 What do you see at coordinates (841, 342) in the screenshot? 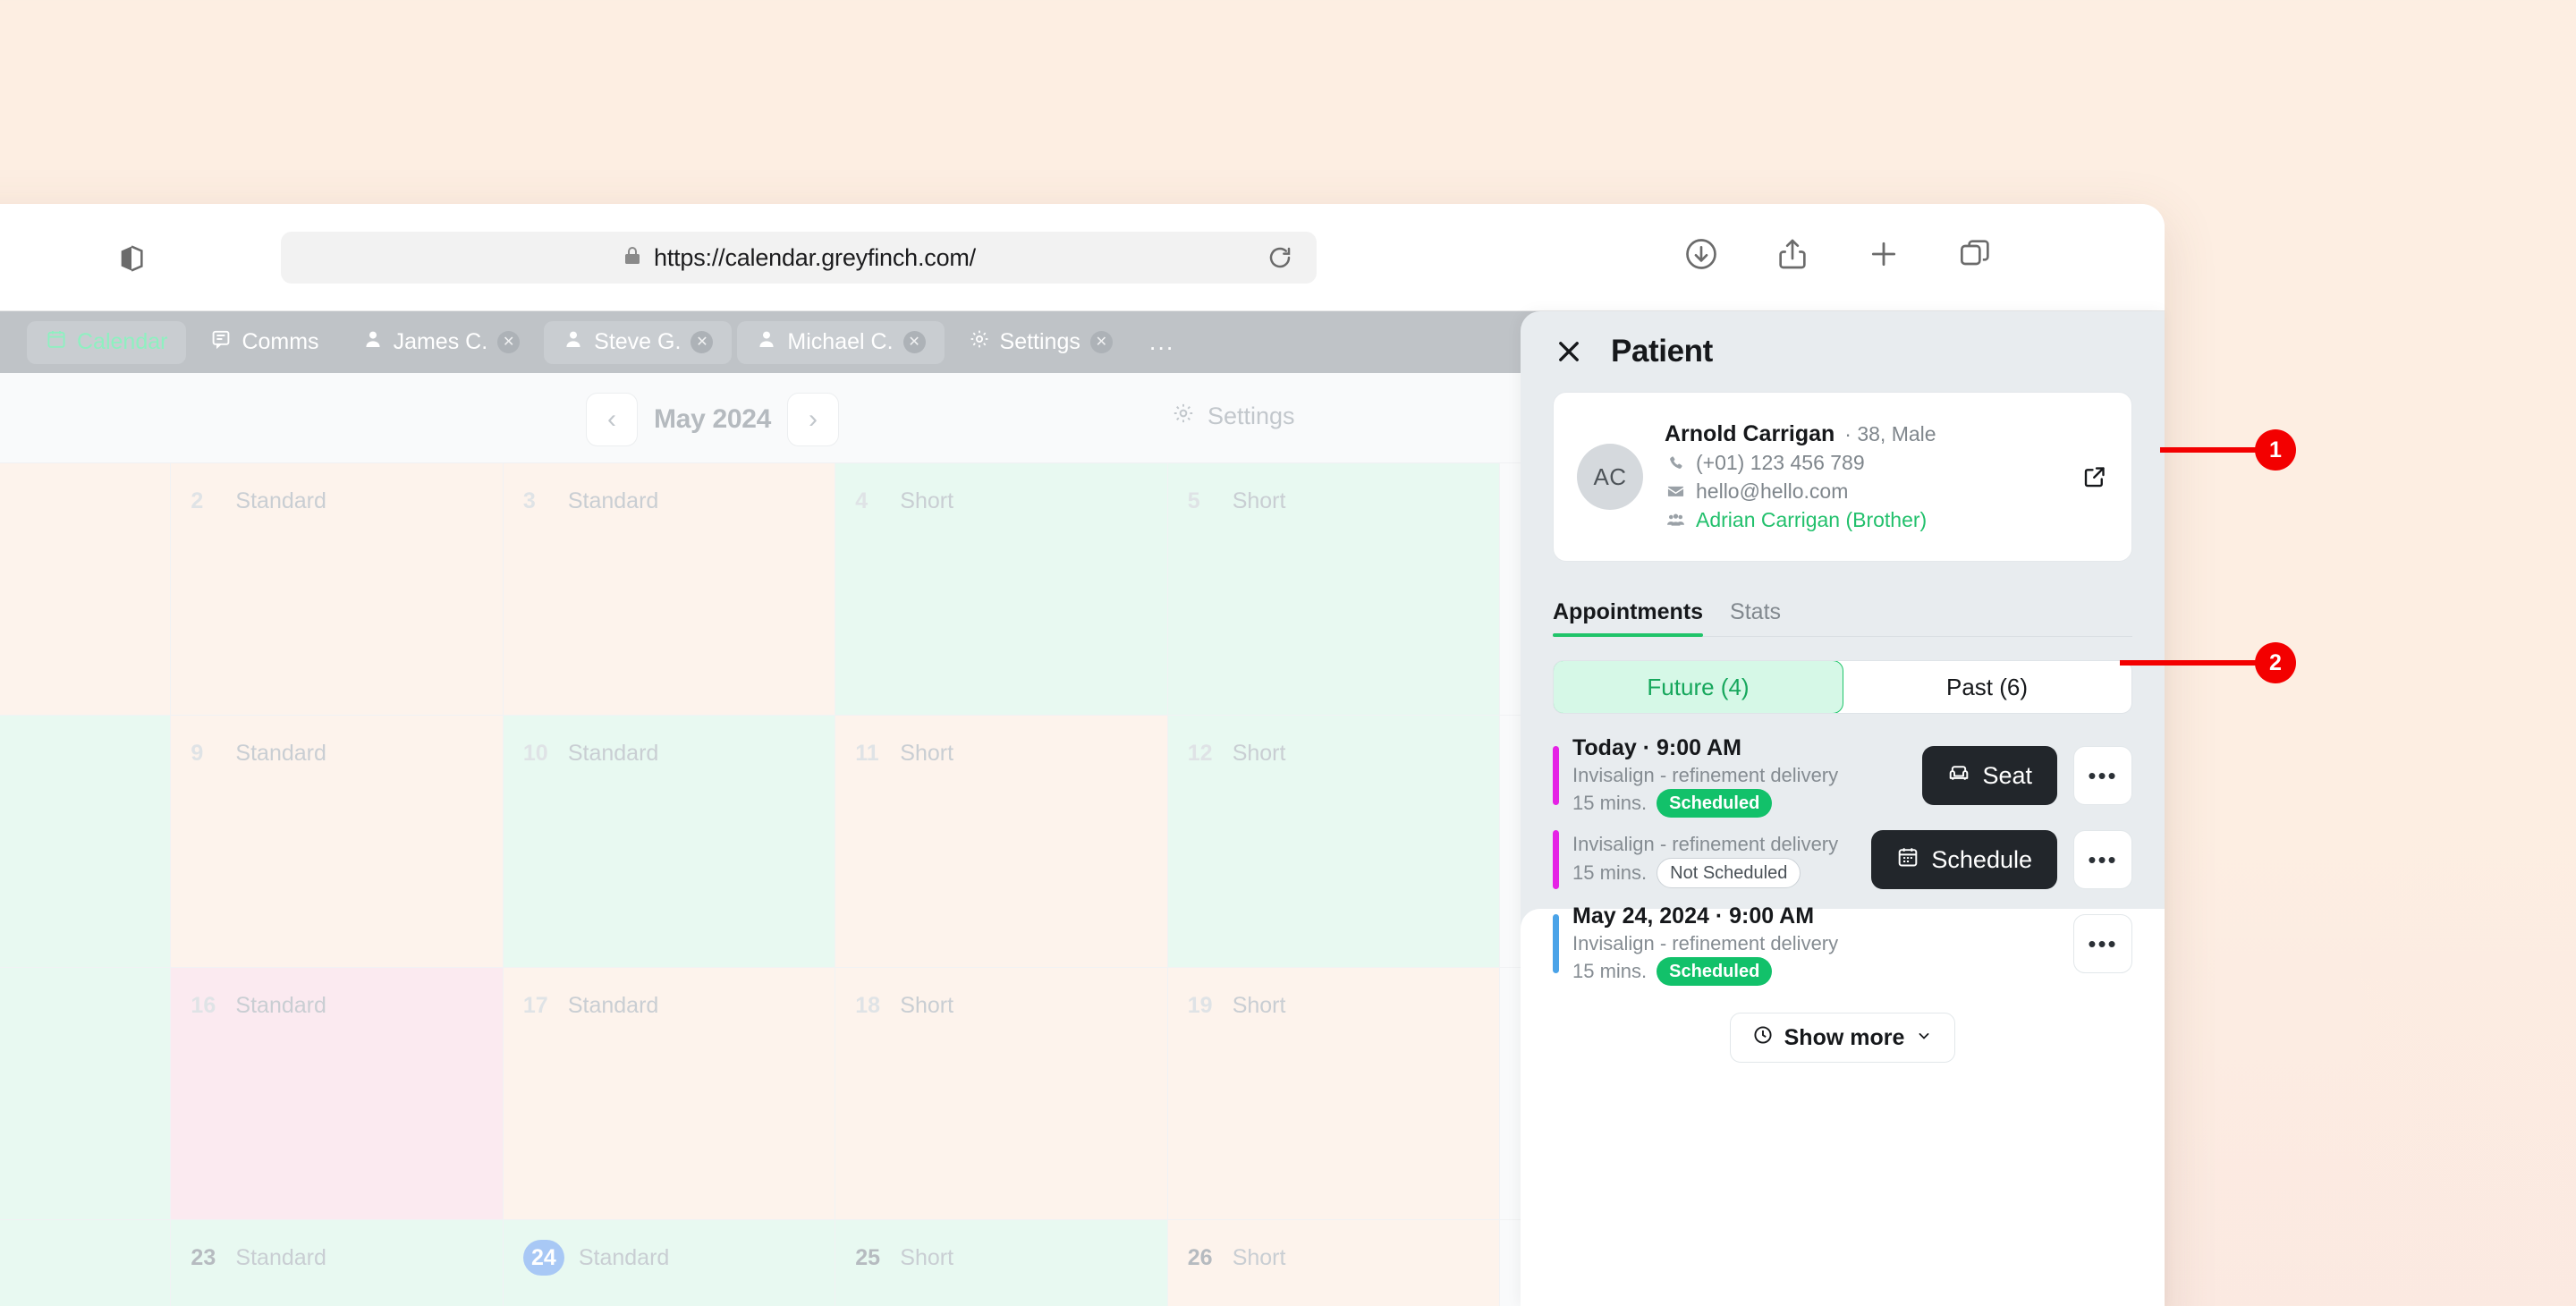
I see `sidebar-item-michael-c: Michael C. ✕` at bounding box center [841, 342].